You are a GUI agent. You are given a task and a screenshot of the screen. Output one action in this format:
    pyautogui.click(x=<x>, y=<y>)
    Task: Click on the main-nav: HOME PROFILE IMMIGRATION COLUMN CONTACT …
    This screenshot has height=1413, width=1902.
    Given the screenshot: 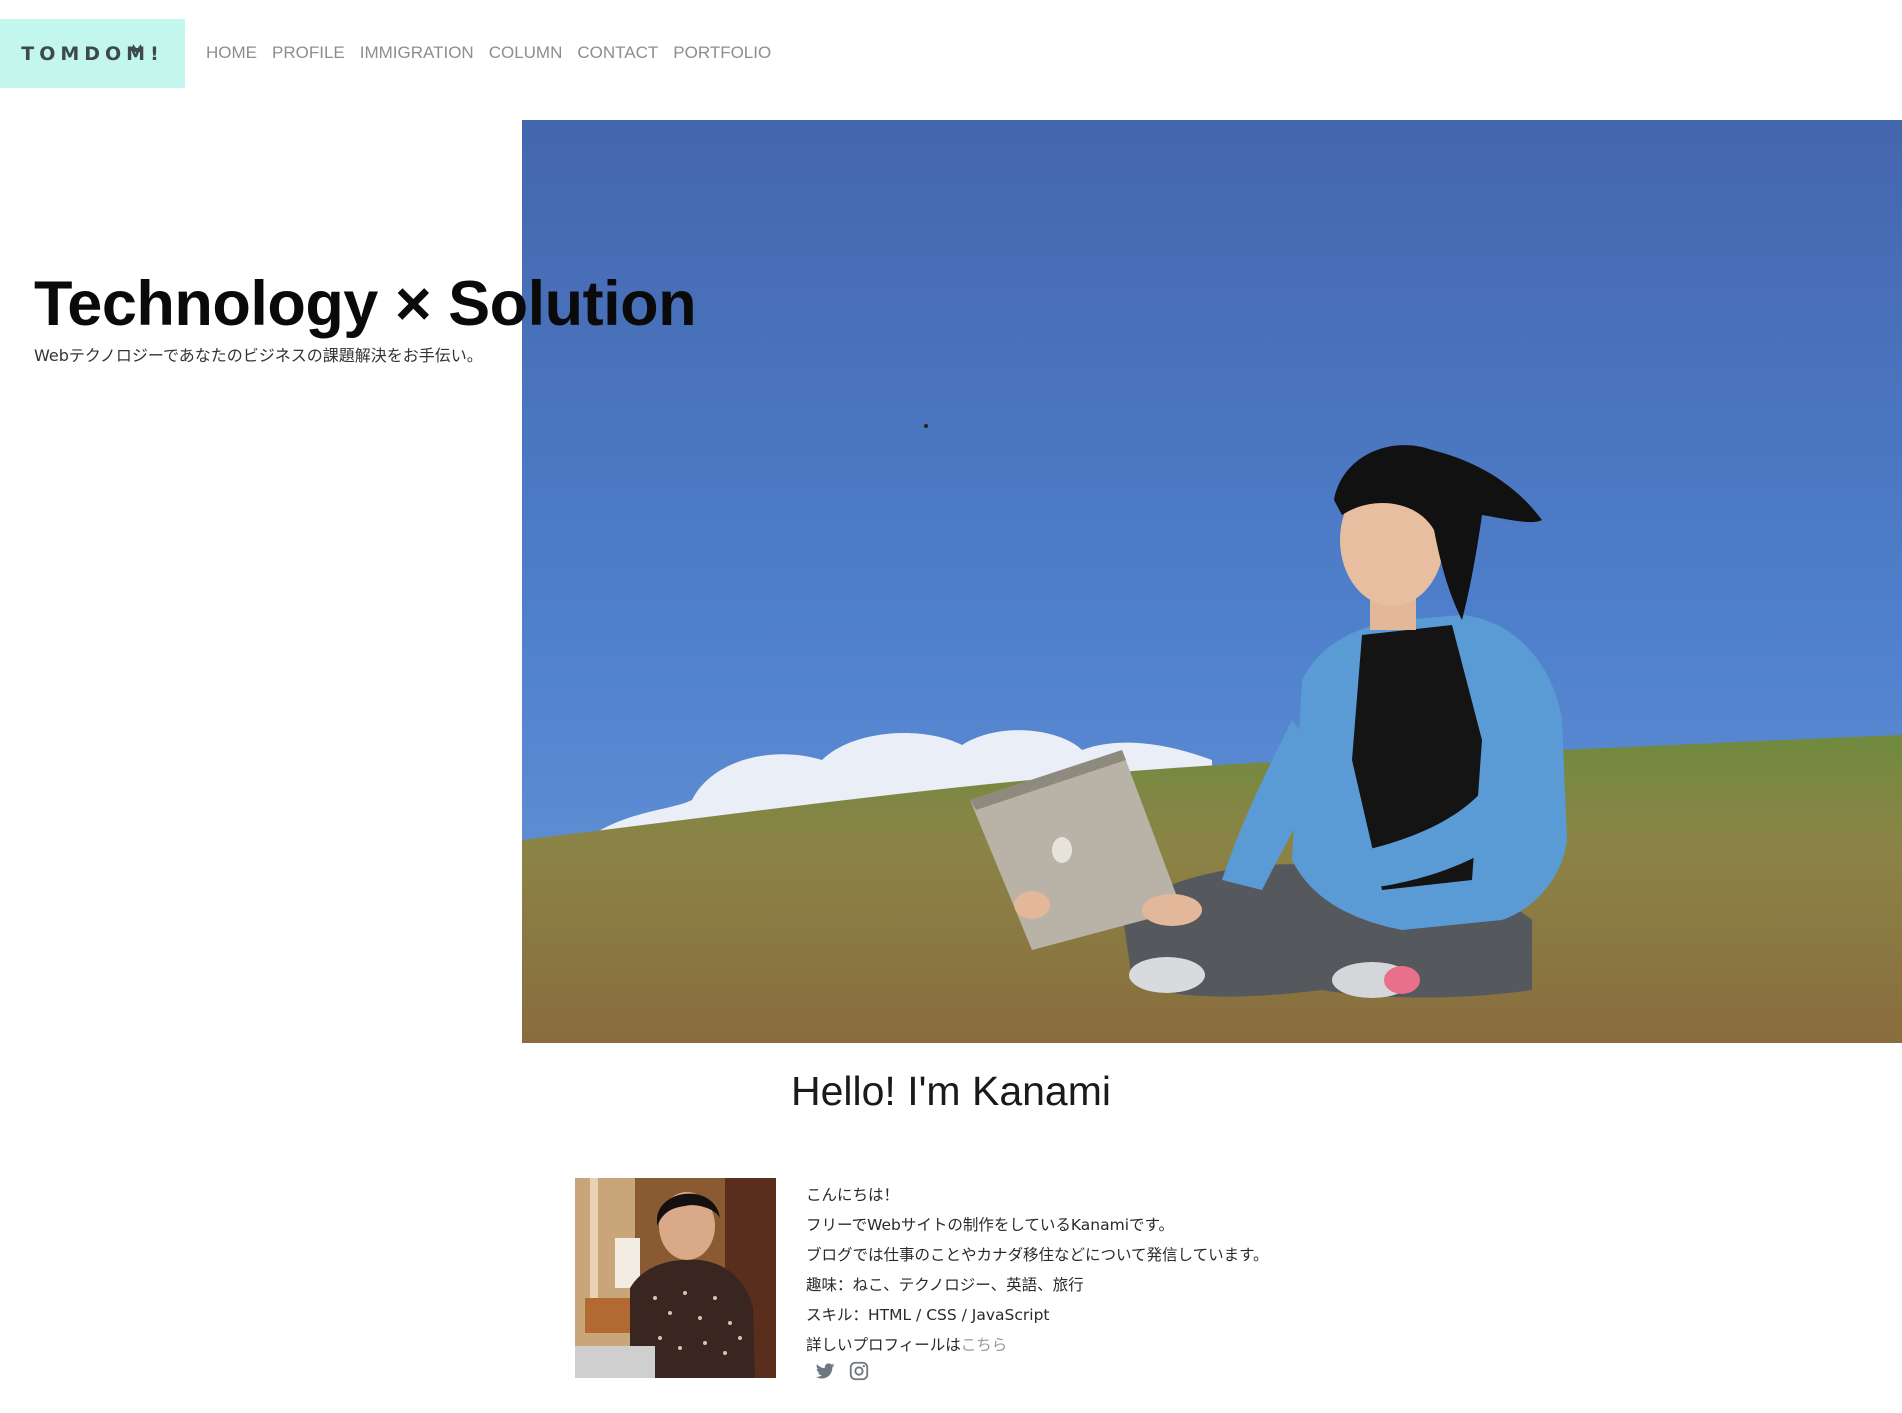 What is the action you would take?
    pyautogui.click(x=488, y=53)
    